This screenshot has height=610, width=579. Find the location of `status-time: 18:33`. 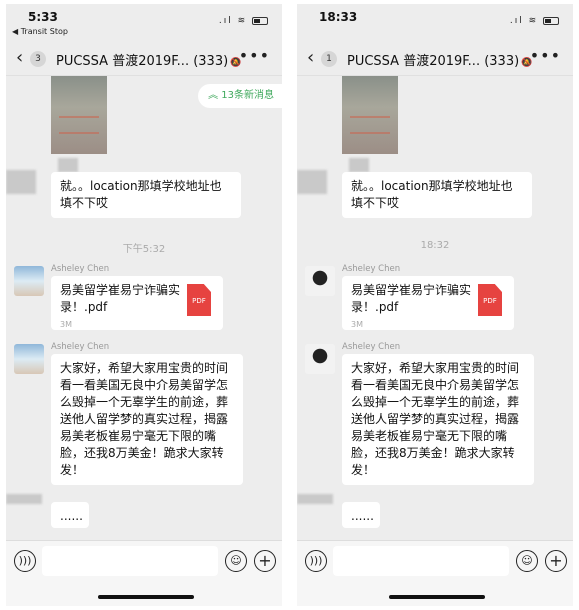

status-time: 18:33 is located at coordinates (338, 17).